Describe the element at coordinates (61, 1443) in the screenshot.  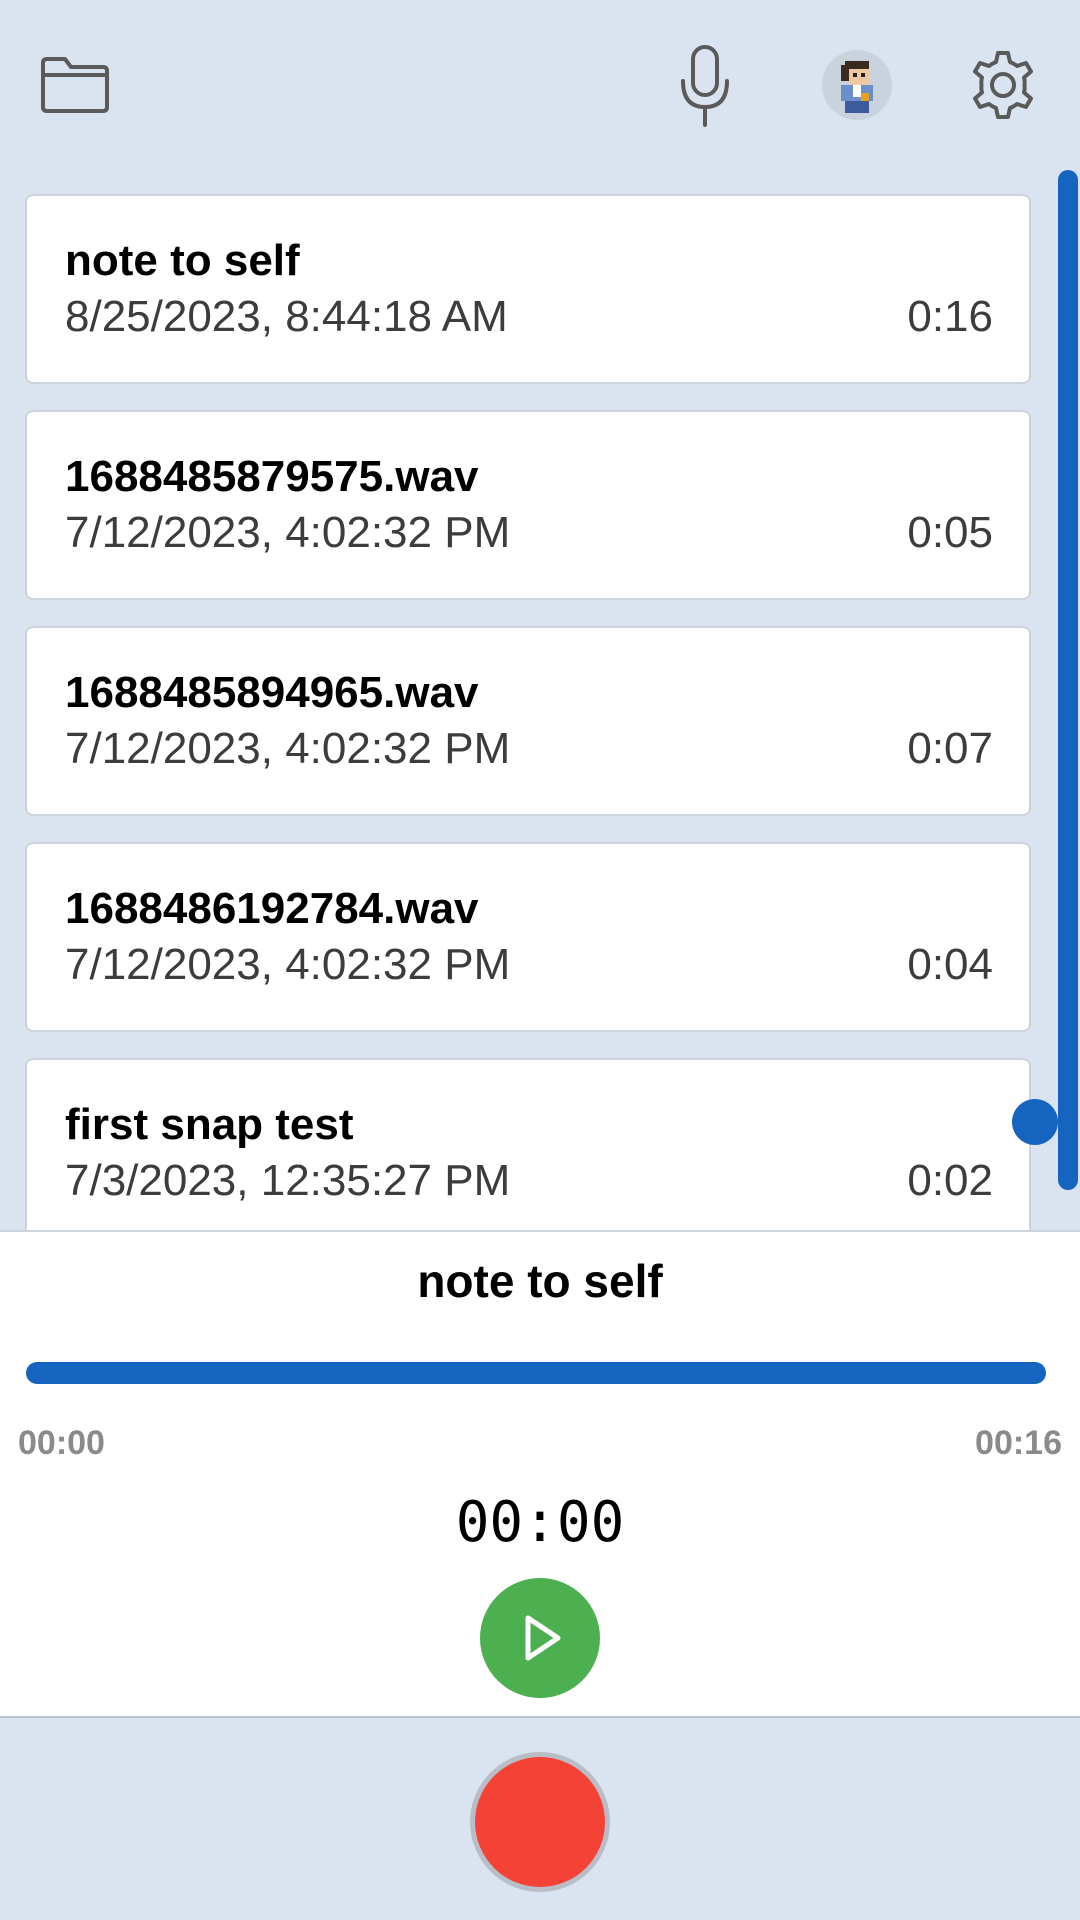
I see `start-time: 00:00` at that location.